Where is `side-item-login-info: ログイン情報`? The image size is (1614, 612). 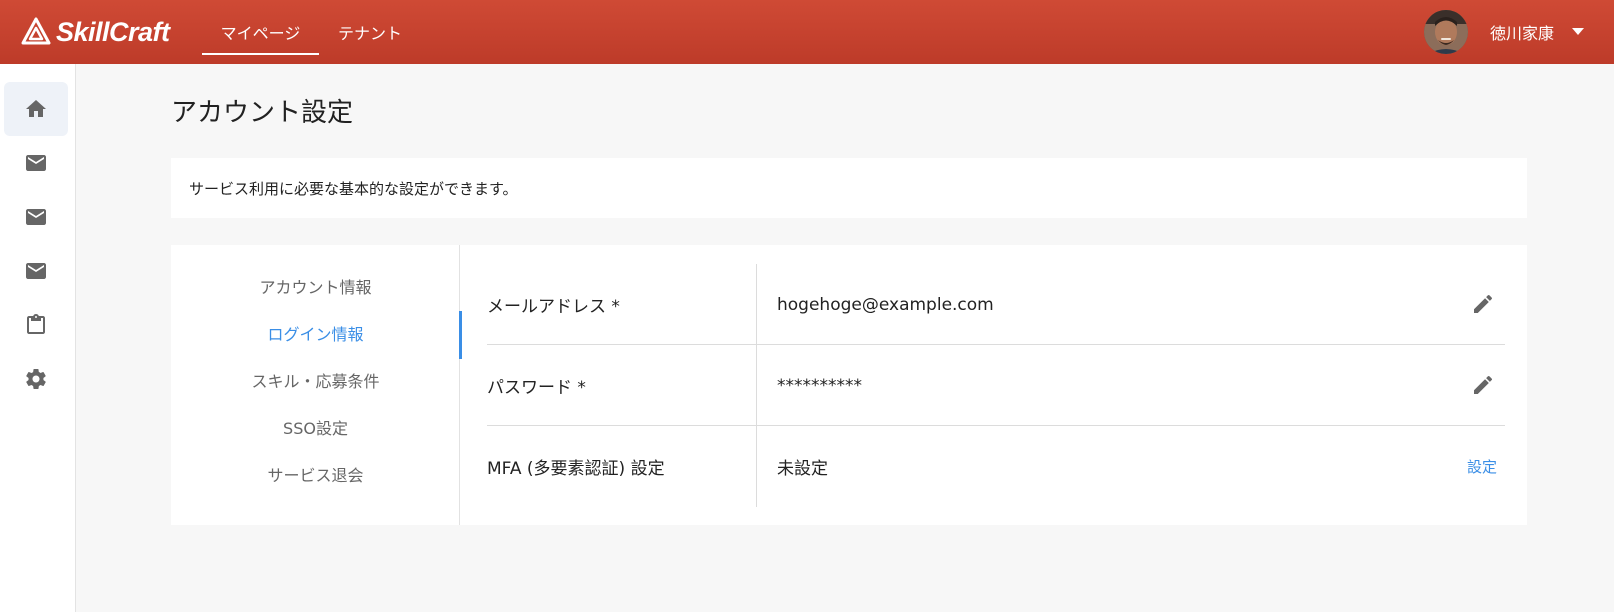
side-item-login-info: ログイン情報 is located at coordinates (316, 335).